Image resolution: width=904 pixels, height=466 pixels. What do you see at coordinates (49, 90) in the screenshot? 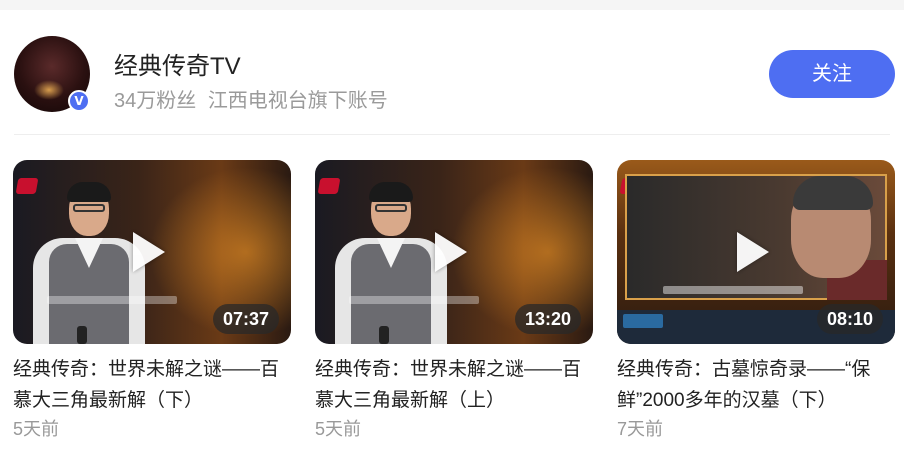
I see `avatar-glow` at bounding box center [49, 90].